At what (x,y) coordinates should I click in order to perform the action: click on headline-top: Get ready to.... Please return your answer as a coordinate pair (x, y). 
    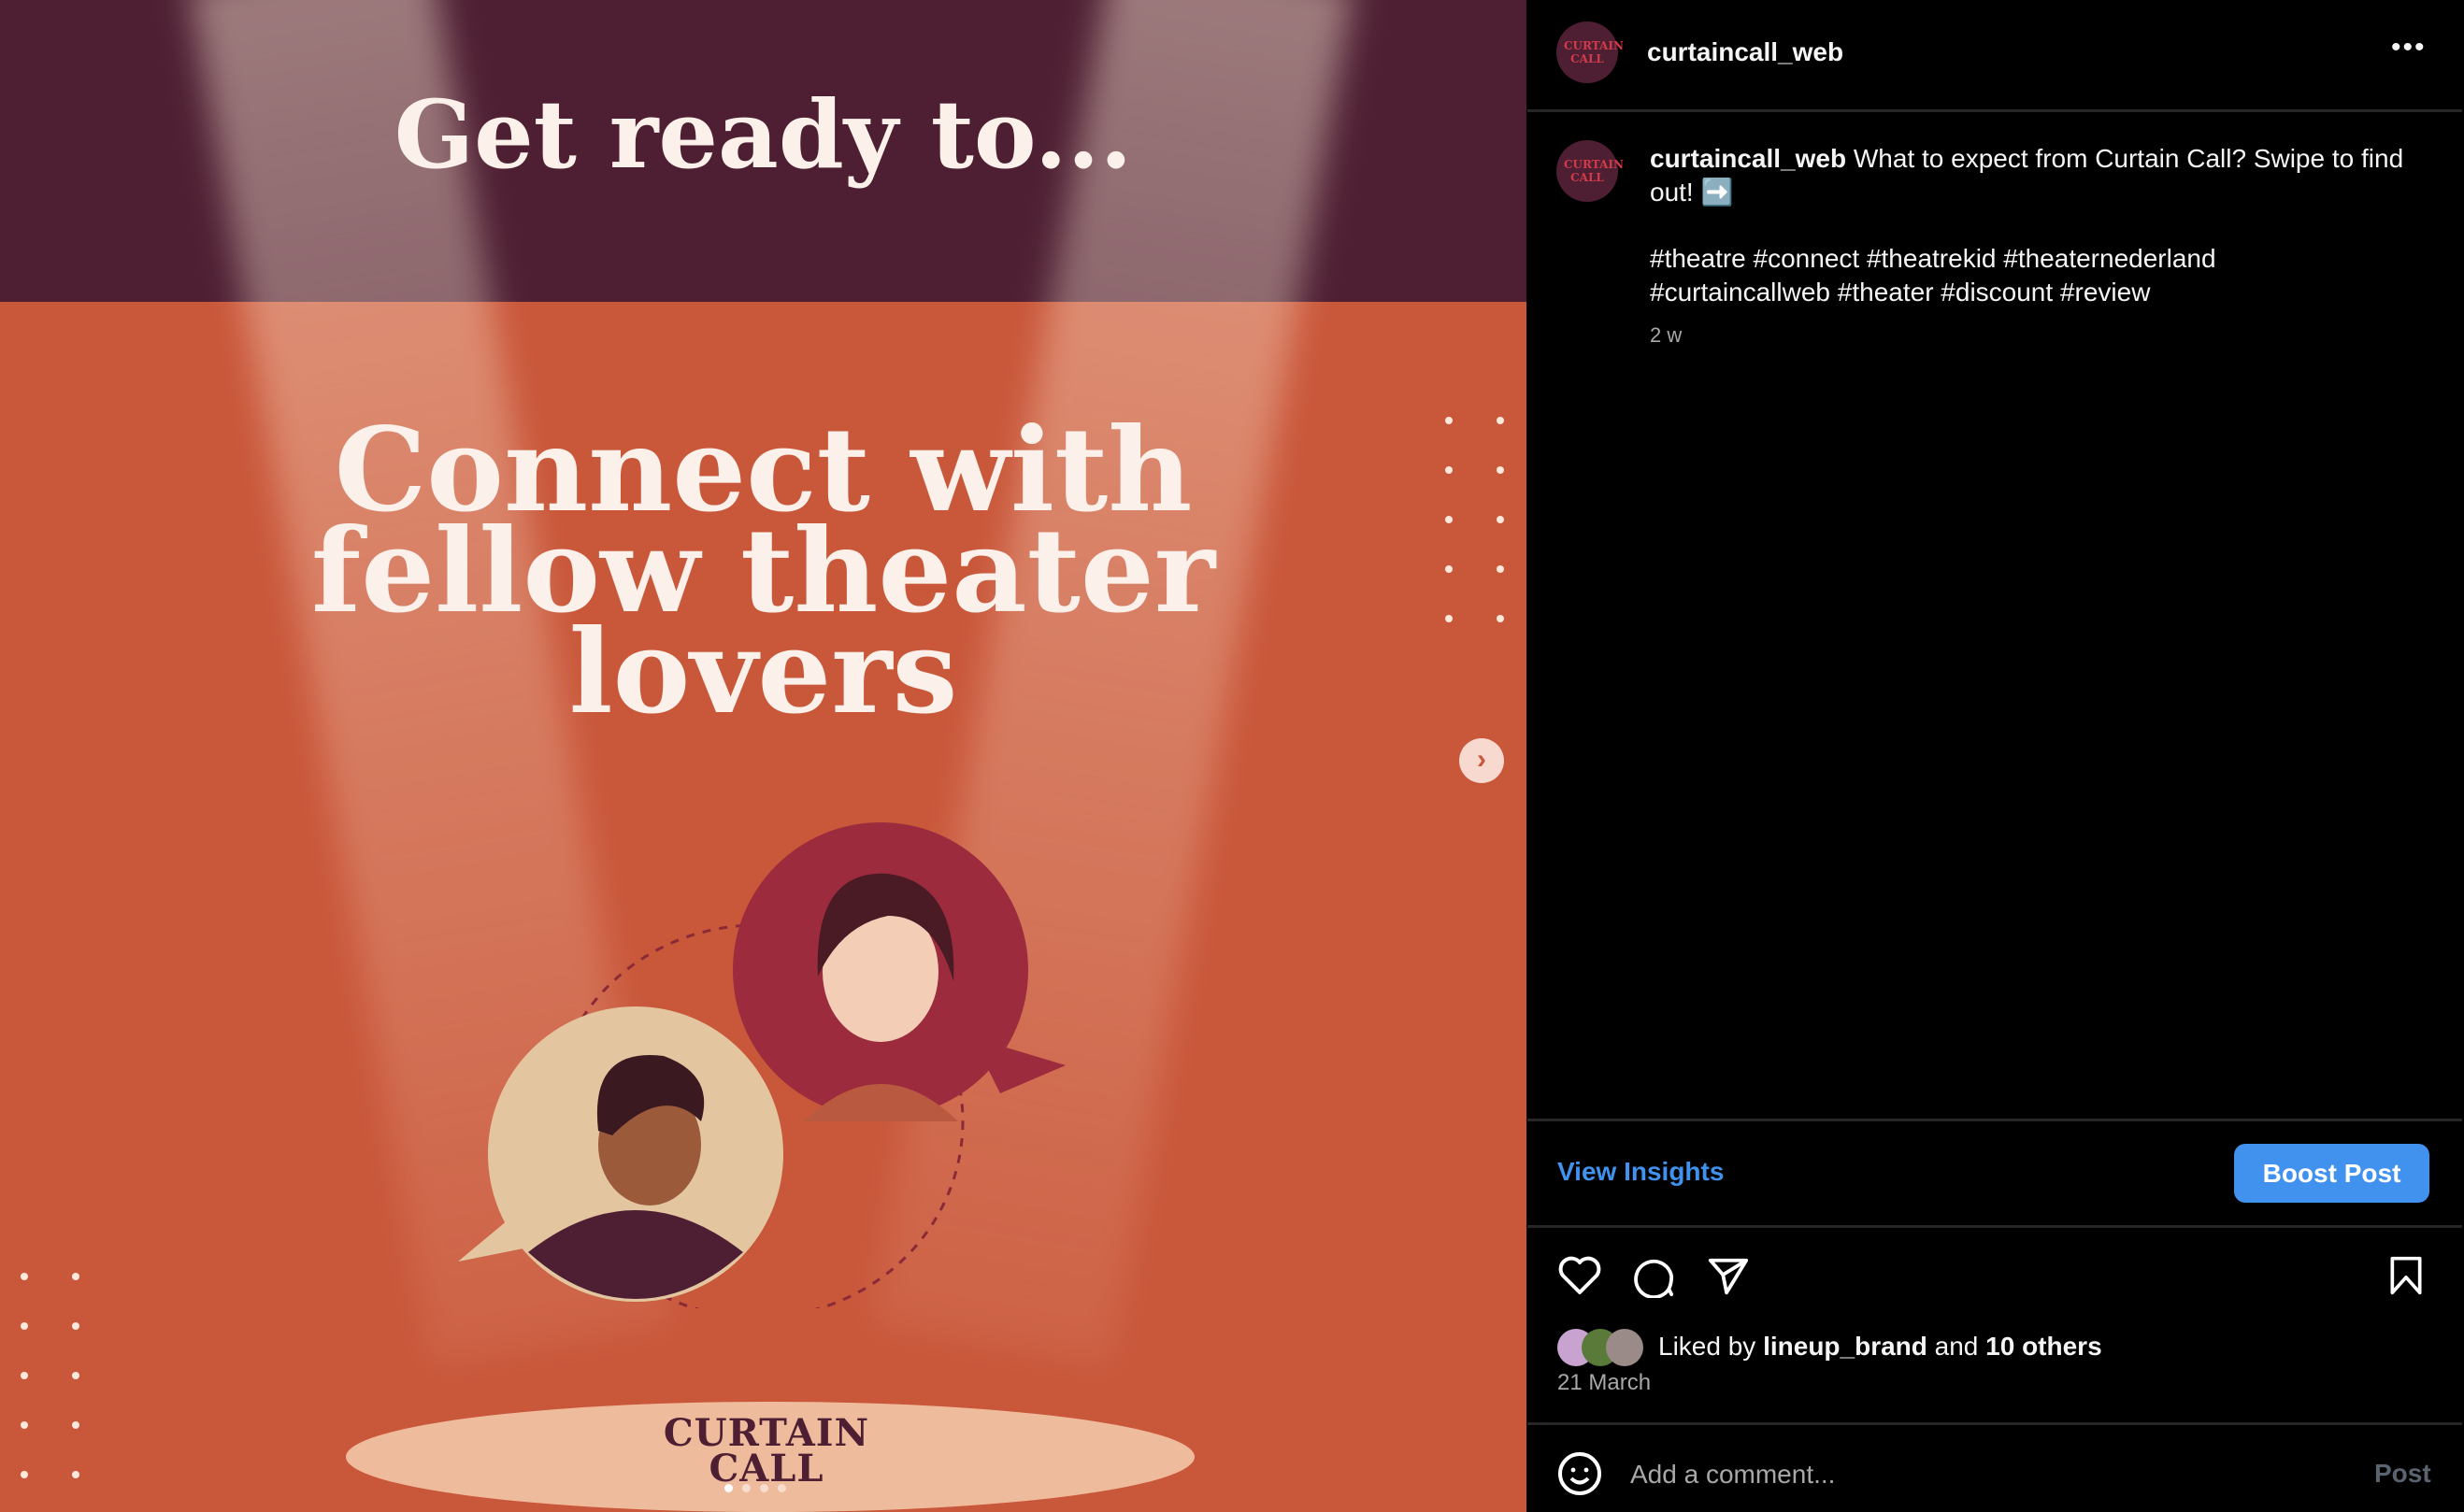
    Looking at the image, I should click on (763, 134).